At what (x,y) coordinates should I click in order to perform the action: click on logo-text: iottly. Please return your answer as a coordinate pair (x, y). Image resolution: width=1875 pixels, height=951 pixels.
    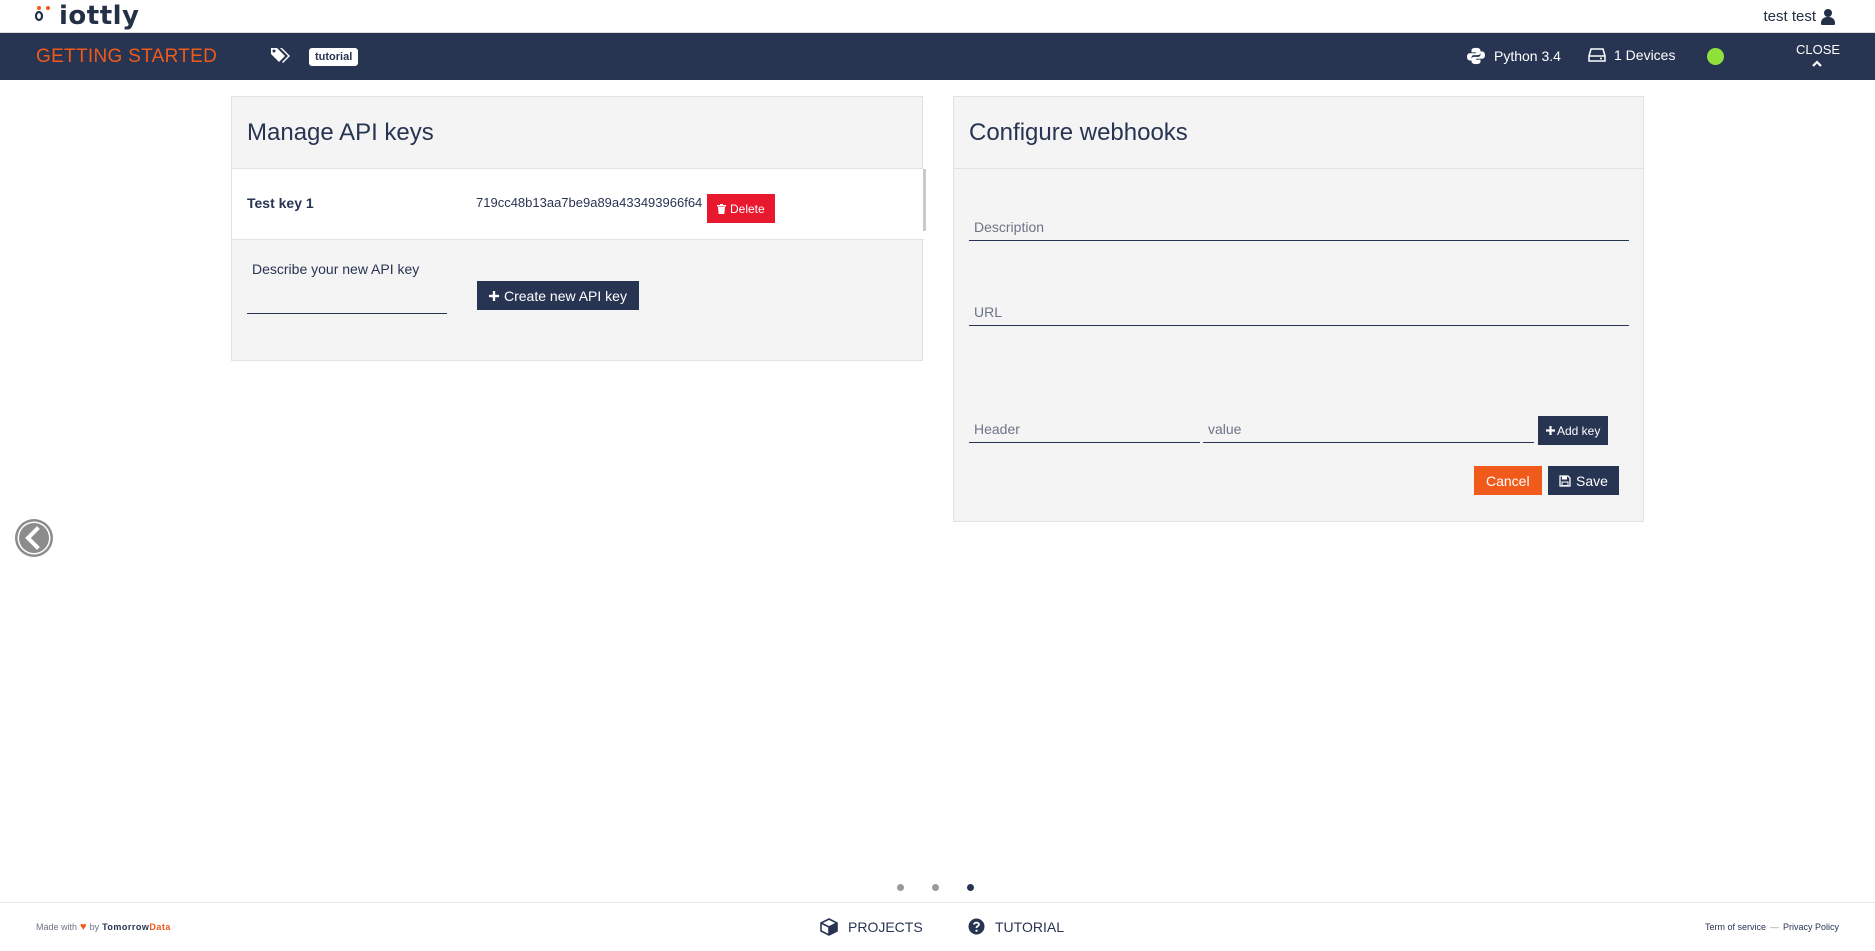
    Looking at the image, I should click on (99, 16).